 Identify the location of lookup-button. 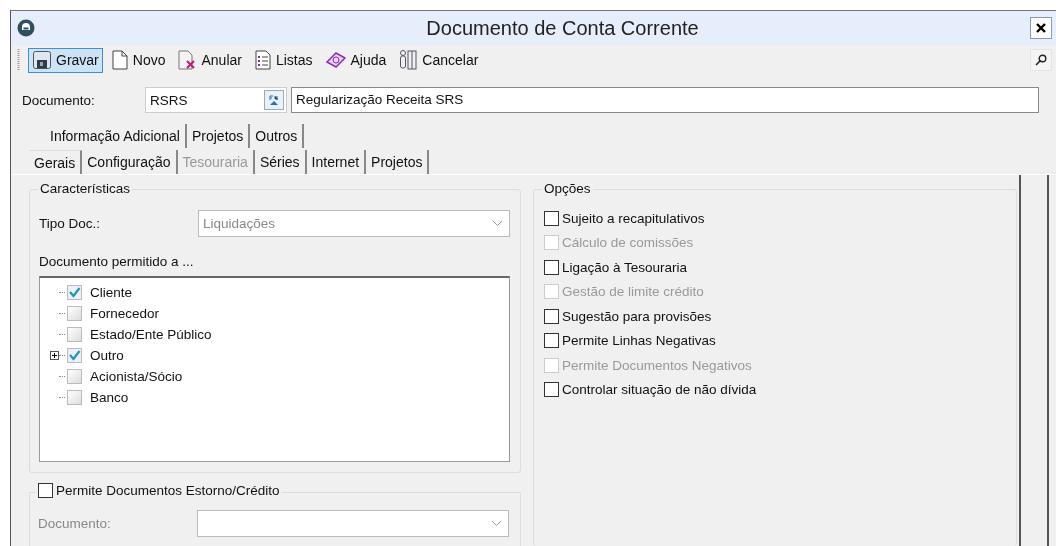
(274, 100).